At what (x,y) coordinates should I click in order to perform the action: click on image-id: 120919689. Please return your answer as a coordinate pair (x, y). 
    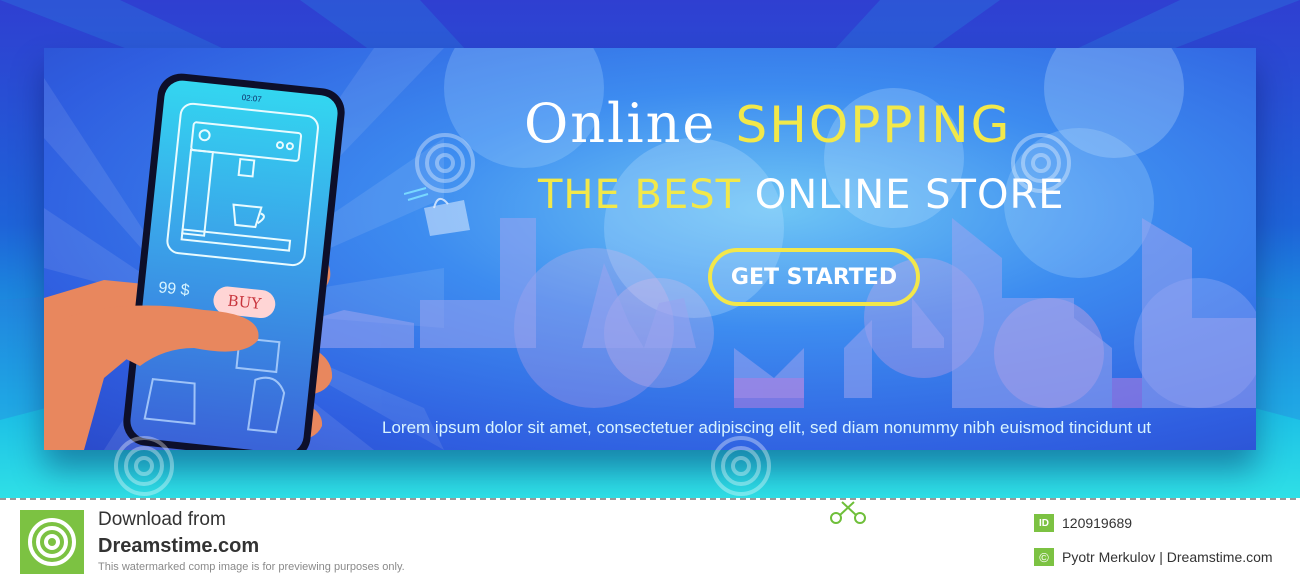
    Looking at the image, I should click on (1097, 523).